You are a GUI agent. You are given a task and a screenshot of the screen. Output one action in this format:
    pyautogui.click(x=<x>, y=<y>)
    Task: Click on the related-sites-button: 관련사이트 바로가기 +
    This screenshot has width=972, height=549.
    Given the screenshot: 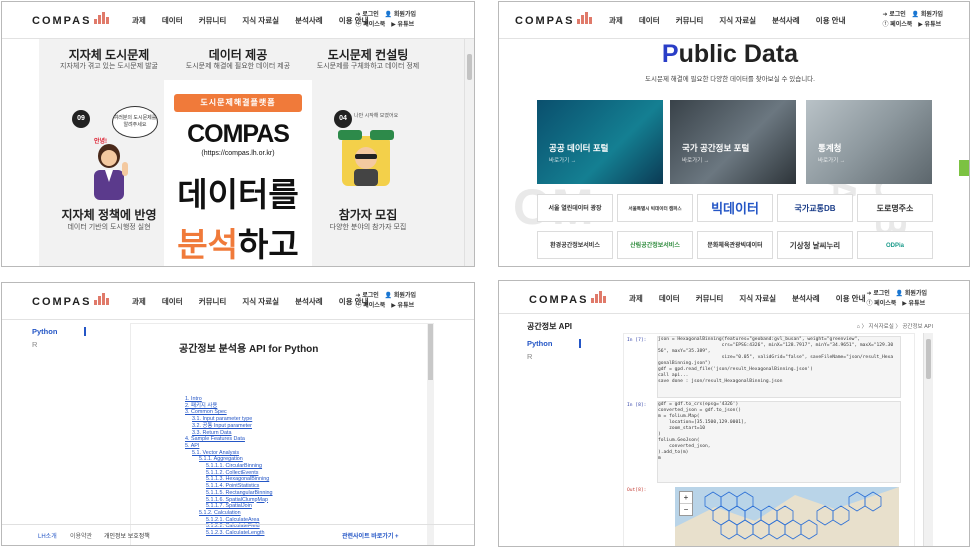 What is the action you would take?
    pyautogui.click(x=370, y=535)
    